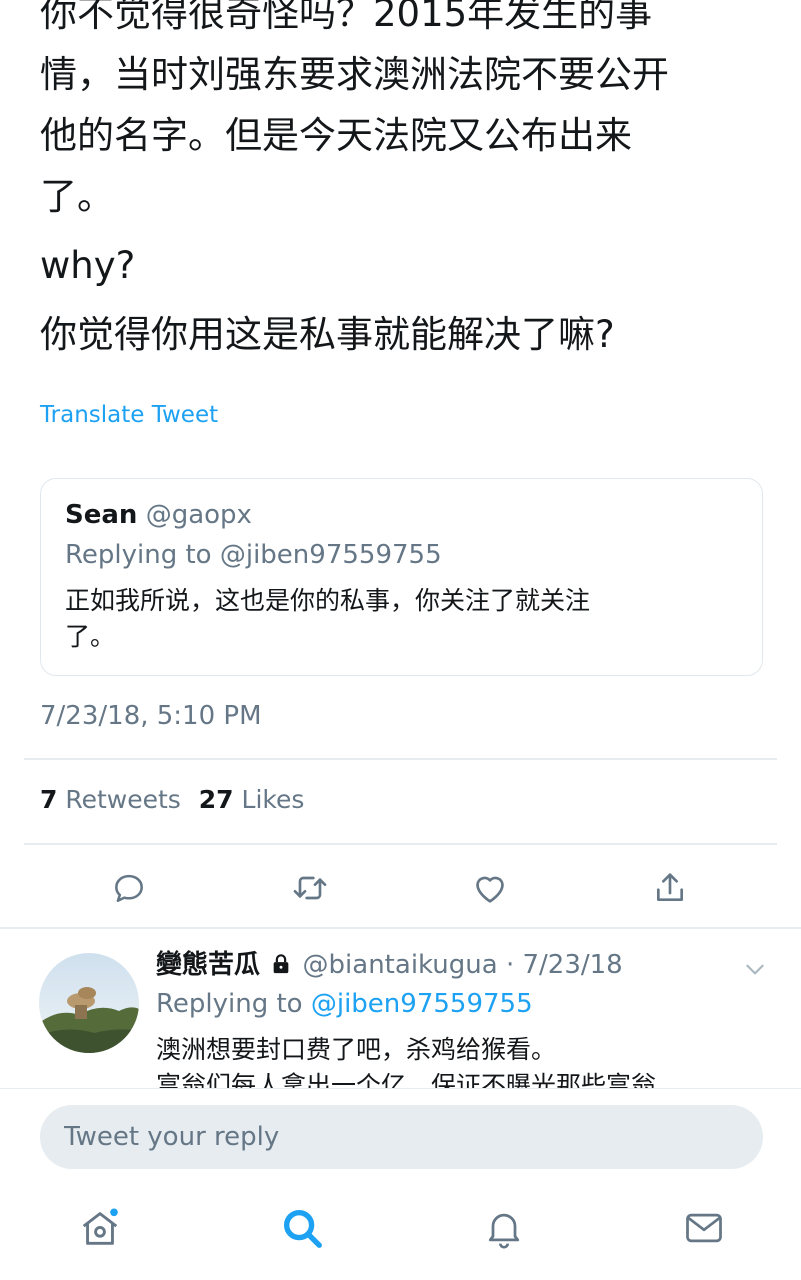  Describe the element at coordinates (400, 888) in the screenshot. I see `tweet-actions` at that location.